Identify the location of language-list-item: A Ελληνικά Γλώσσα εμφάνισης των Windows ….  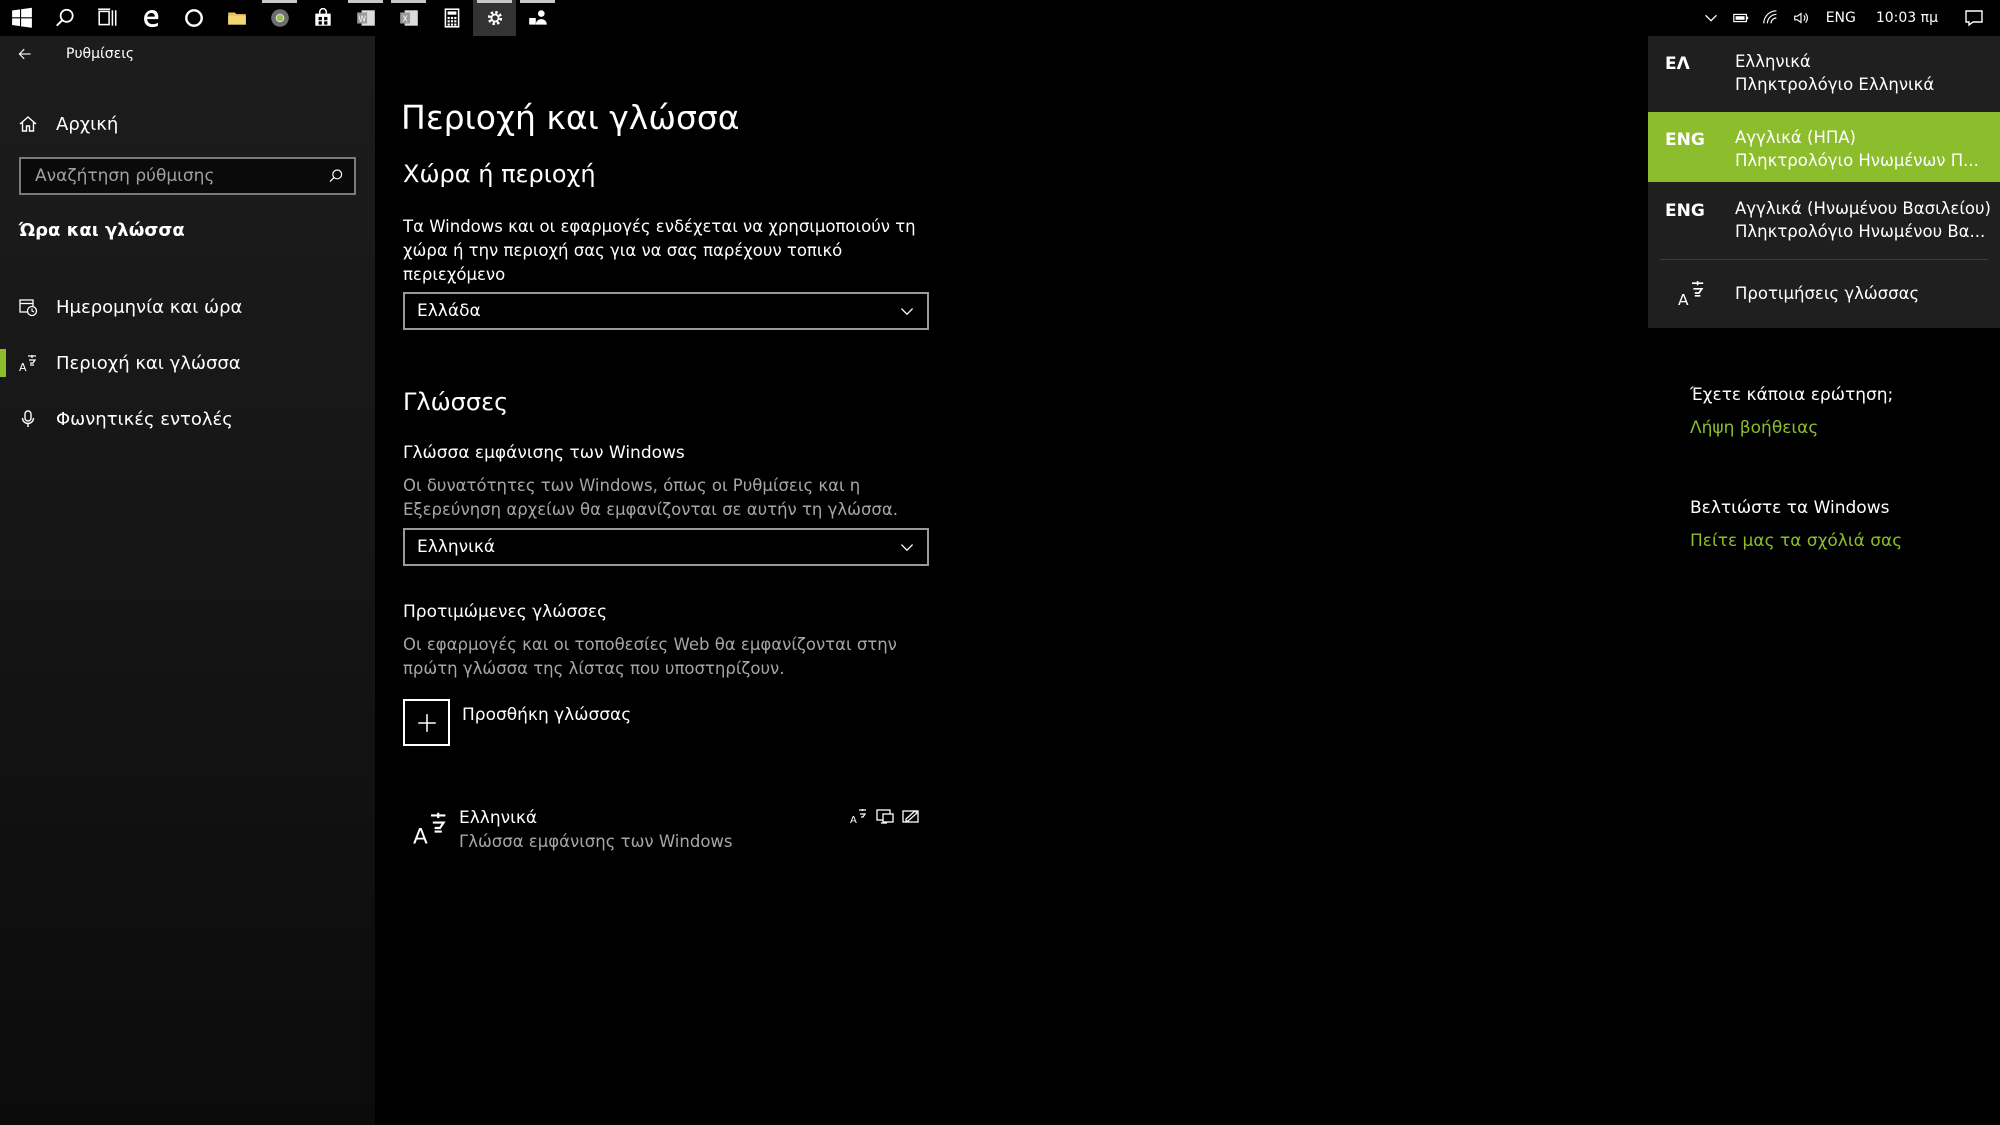
(666, 834).